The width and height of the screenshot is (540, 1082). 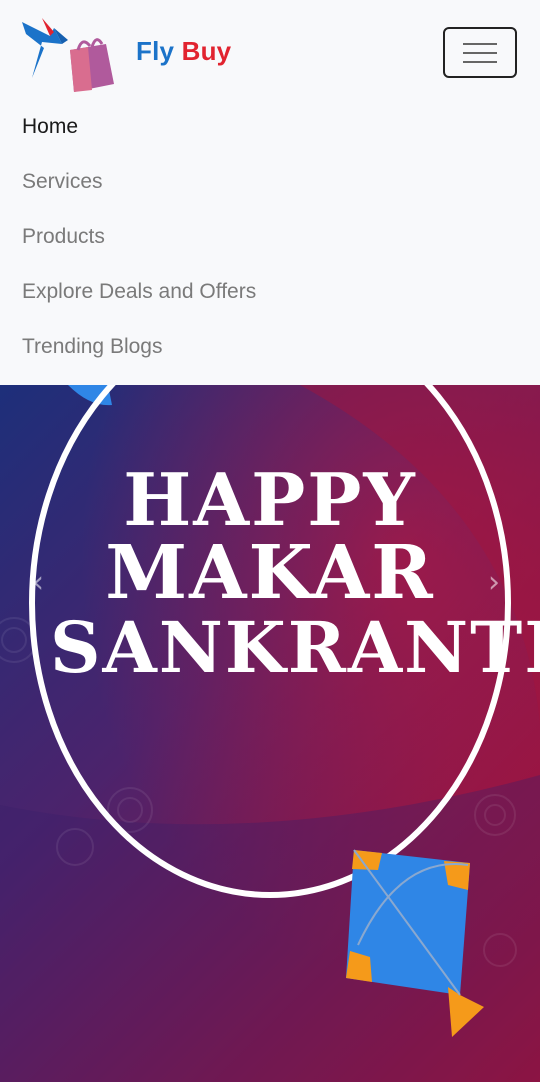 What do you see at coordinates (38, 582) in the screenshot?
I see `carousel-prev-icon: ‹` at bounding box center [38, 582].